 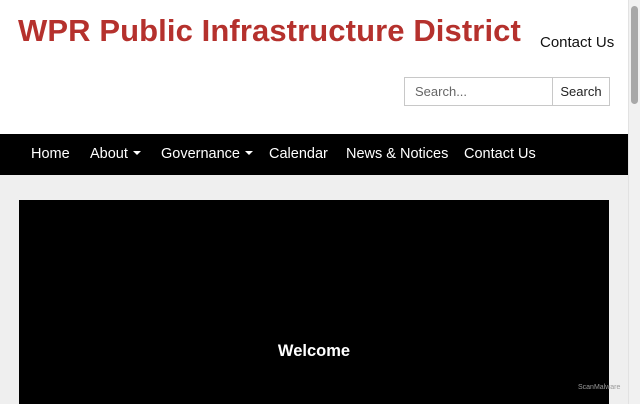 I want to click on nav-item-label: Home, so click(x=50, y=154).